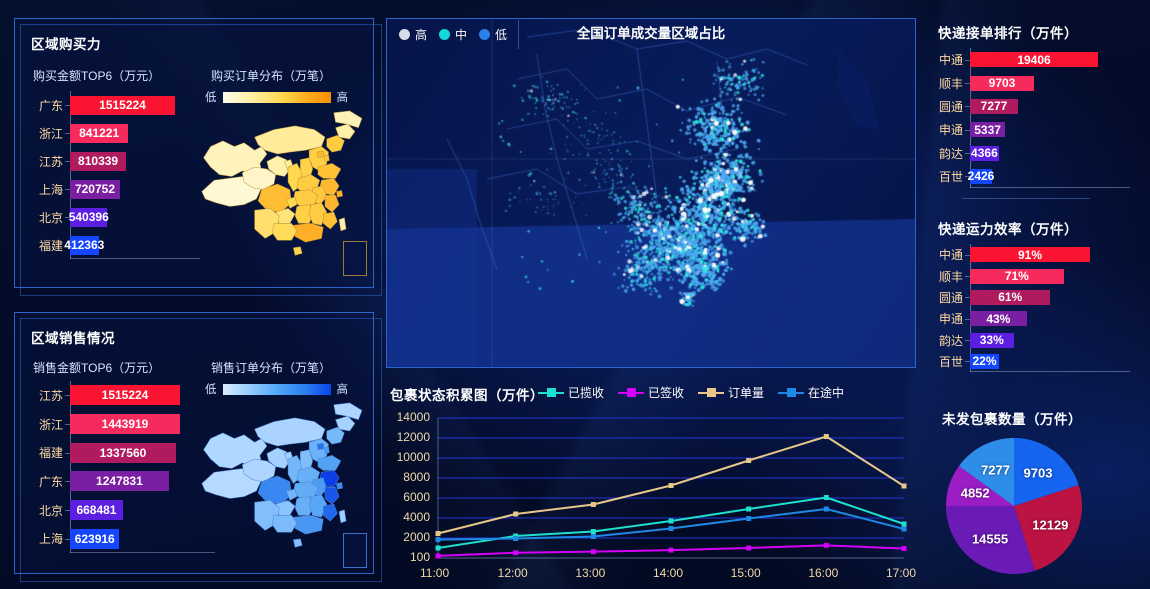 This screenshot has width=1150, height=589. Describe the element at coordinates (493, 34) in the screenshot. I see `legend-item-low: 低` at that location.